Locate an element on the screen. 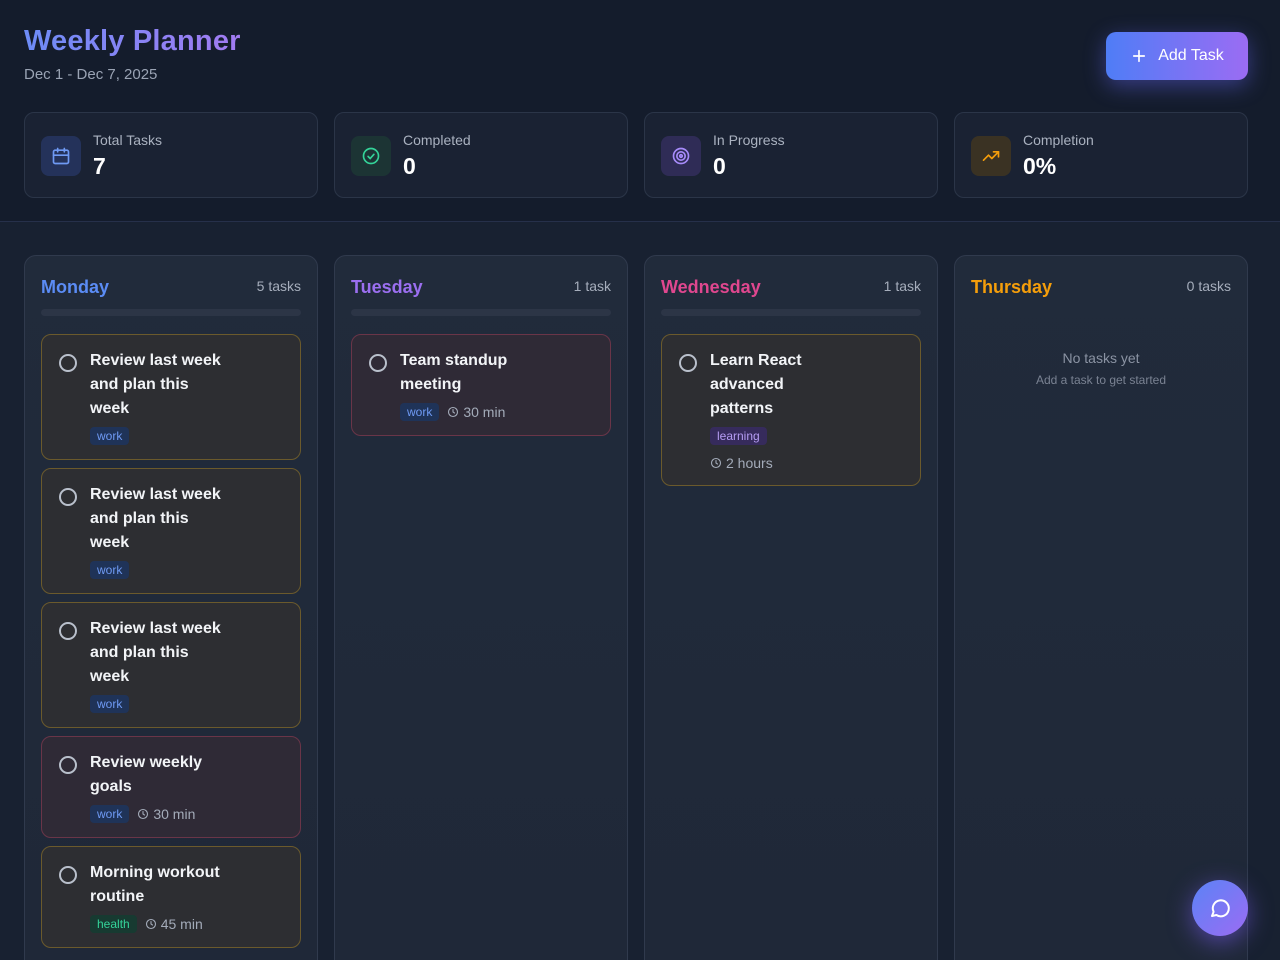 Image resolution: width=1280 pixels, height=960 pixels. day-task-count: 5 tasks is located at coordinates (278, 286).